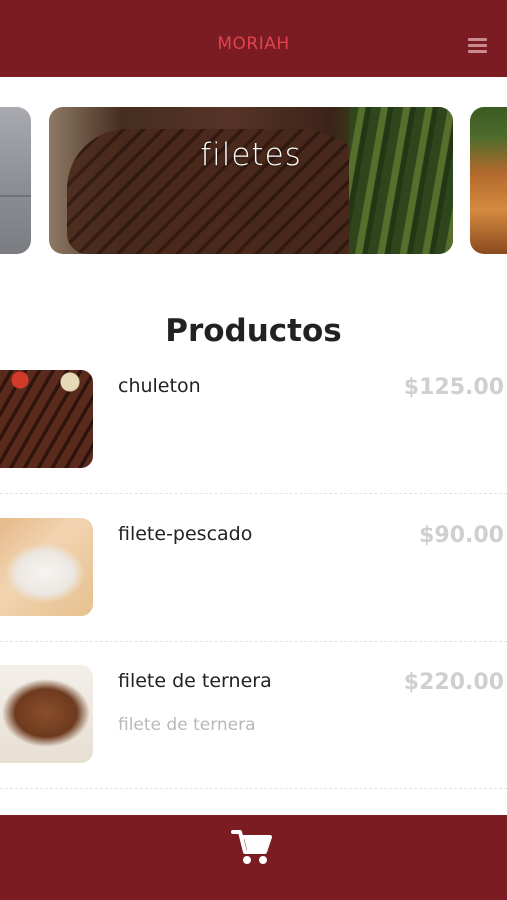 The image size is (507, 900). I want to click on category-title: filetes, so click(251, 155).